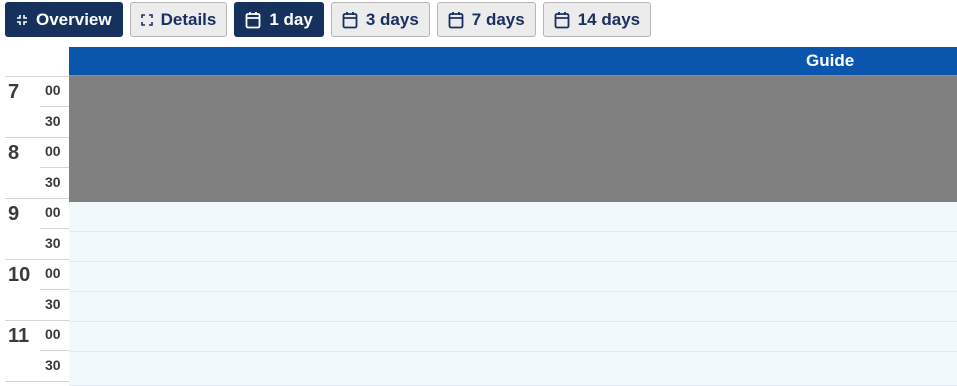 The width and height of the screenshot is (957, 386). What do you see at coordinates (146, 19) in the screenshot?
I see `expand-icon` at bounding box center [146, 19].